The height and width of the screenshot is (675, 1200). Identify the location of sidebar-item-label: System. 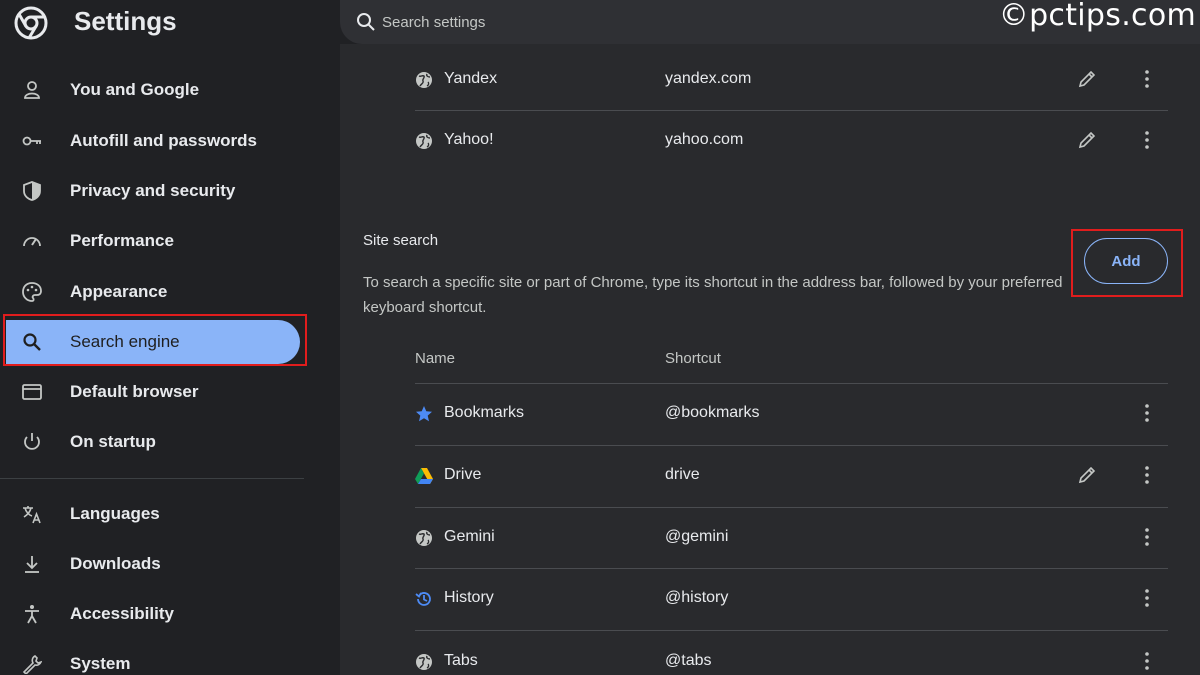
(100, 663).